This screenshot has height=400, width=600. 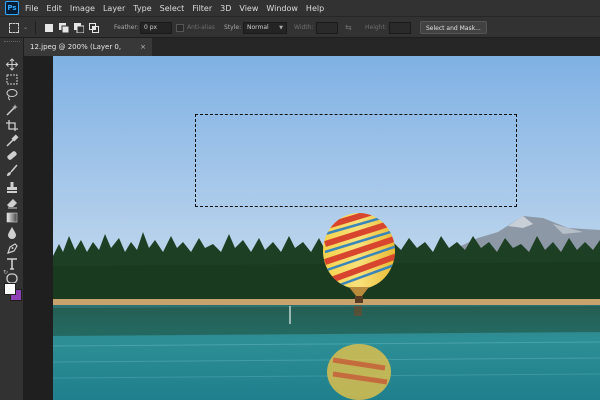 What do you see at coordinates (348, 27) in the screenshot?
I see `swap-dimensions-icon: ⇆` at bounding box center [348, 27].